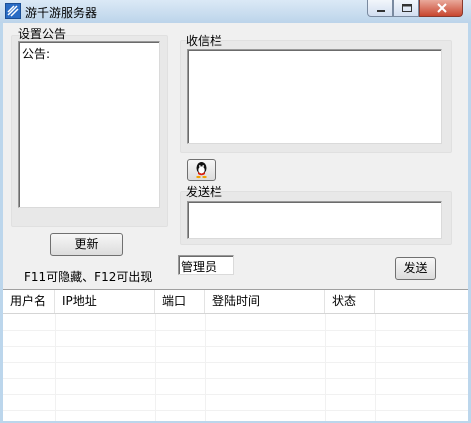  I want to click on table-header: 用户名 IP地址 端口 登陆时间 状态, so click(235, 302).